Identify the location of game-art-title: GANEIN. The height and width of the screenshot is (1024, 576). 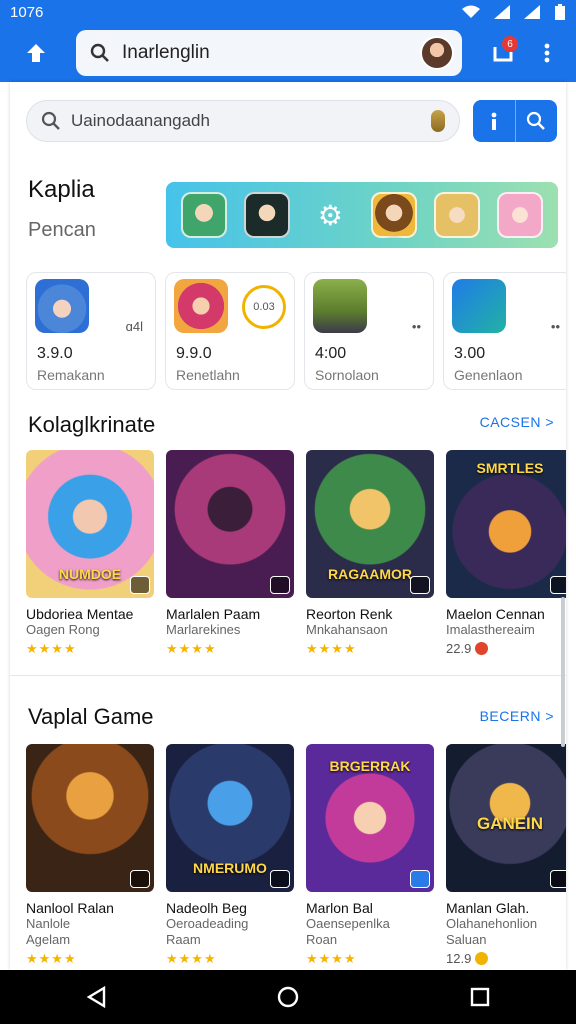
(510, 823).